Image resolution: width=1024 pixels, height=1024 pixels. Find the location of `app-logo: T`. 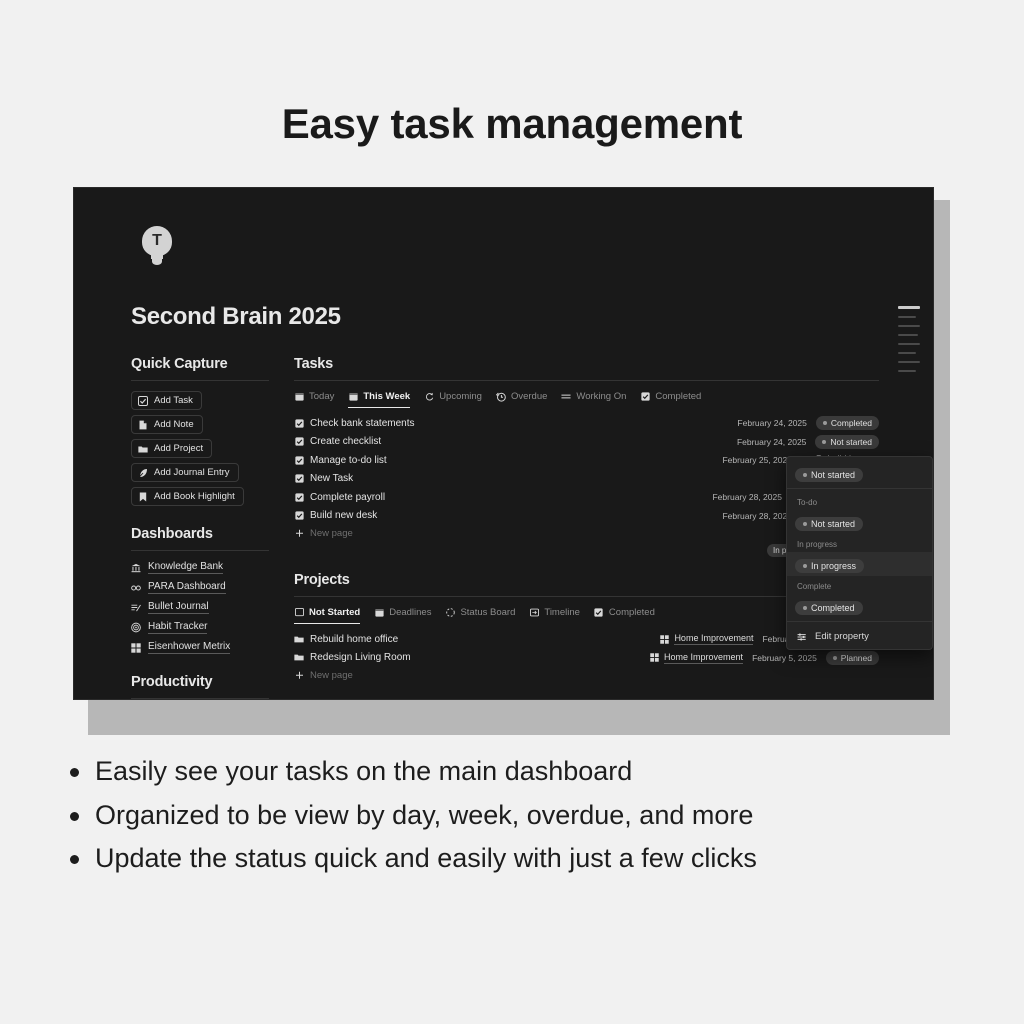

app-logo: T is located at coordinates (157, 246).